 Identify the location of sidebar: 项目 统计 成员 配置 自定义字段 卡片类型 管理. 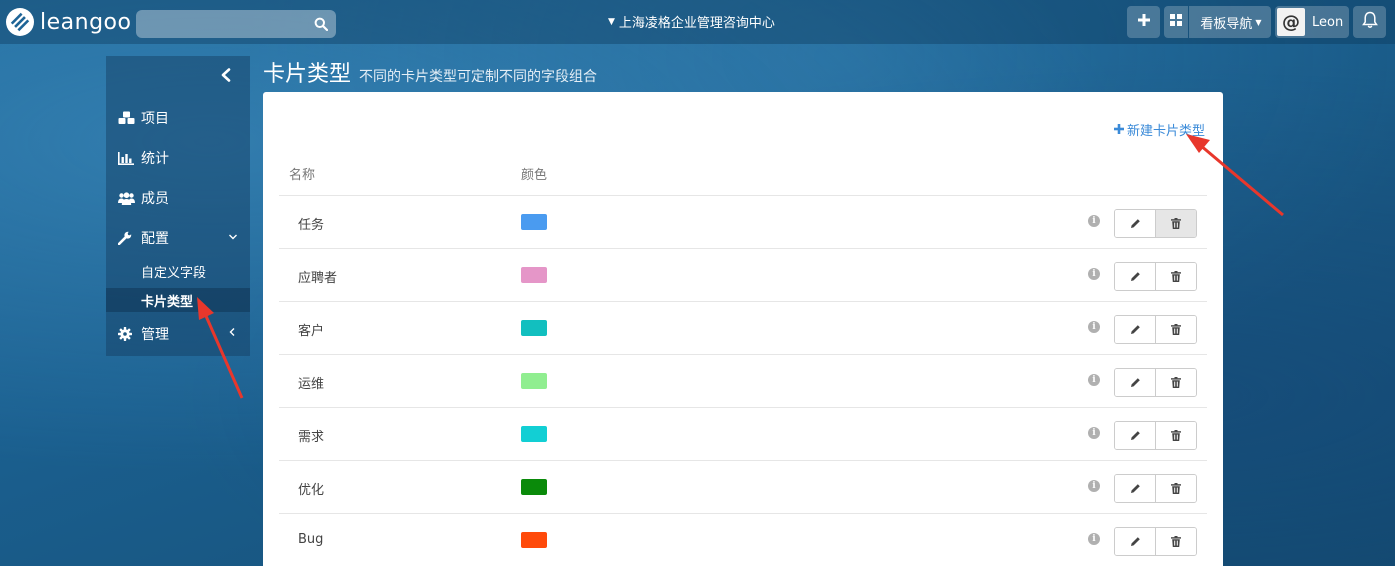
(178, 206).